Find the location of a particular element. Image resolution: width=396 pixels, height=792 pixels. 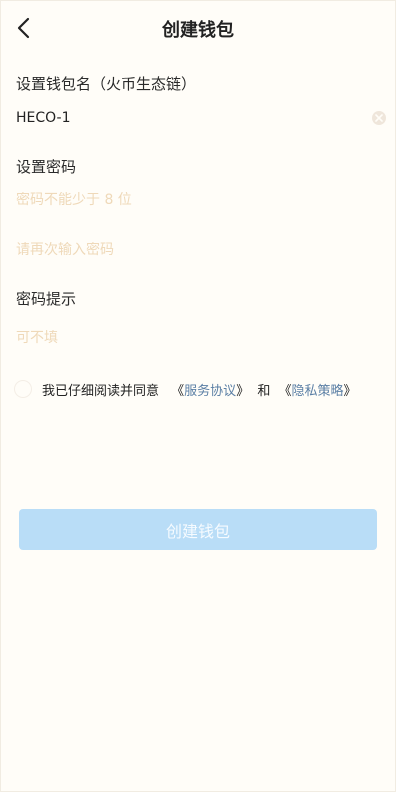

create-wallet-button: 创建钱包 is located at coordinates (198, 529).